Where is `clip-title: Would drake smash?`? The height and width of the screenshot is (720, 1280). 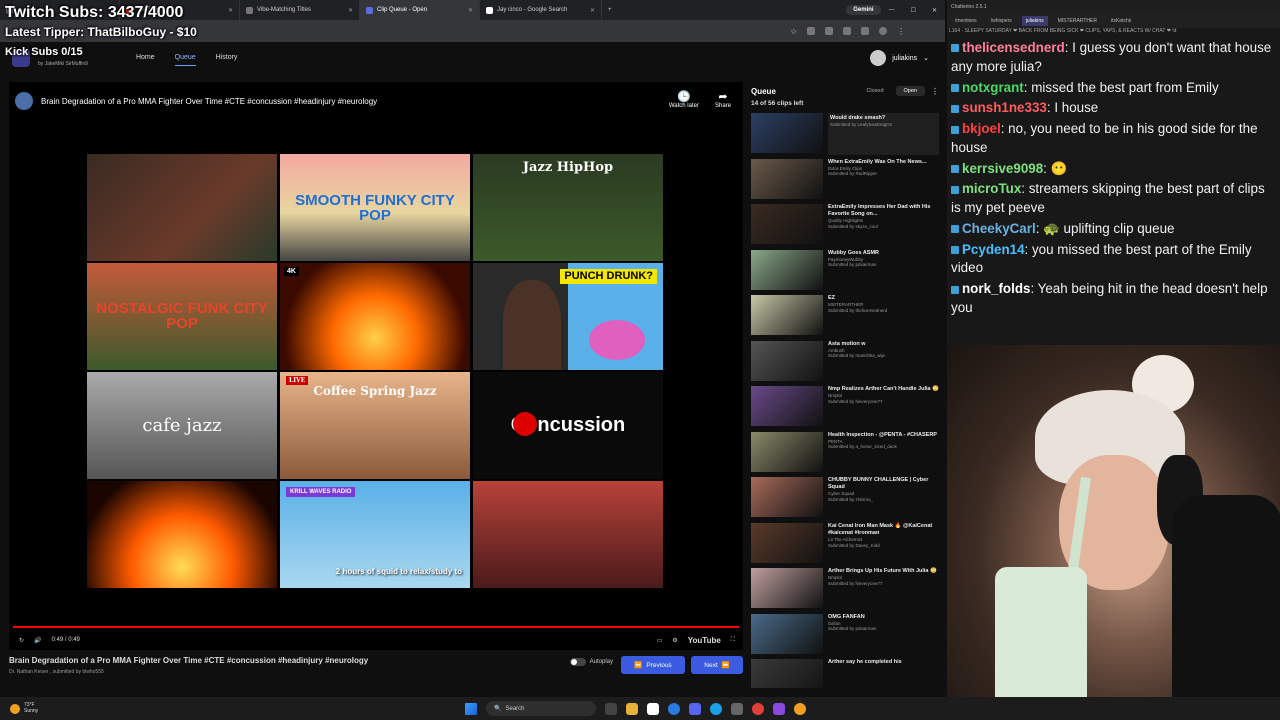
clip-title: Would drake smash? is located at coordinates (883, 118).